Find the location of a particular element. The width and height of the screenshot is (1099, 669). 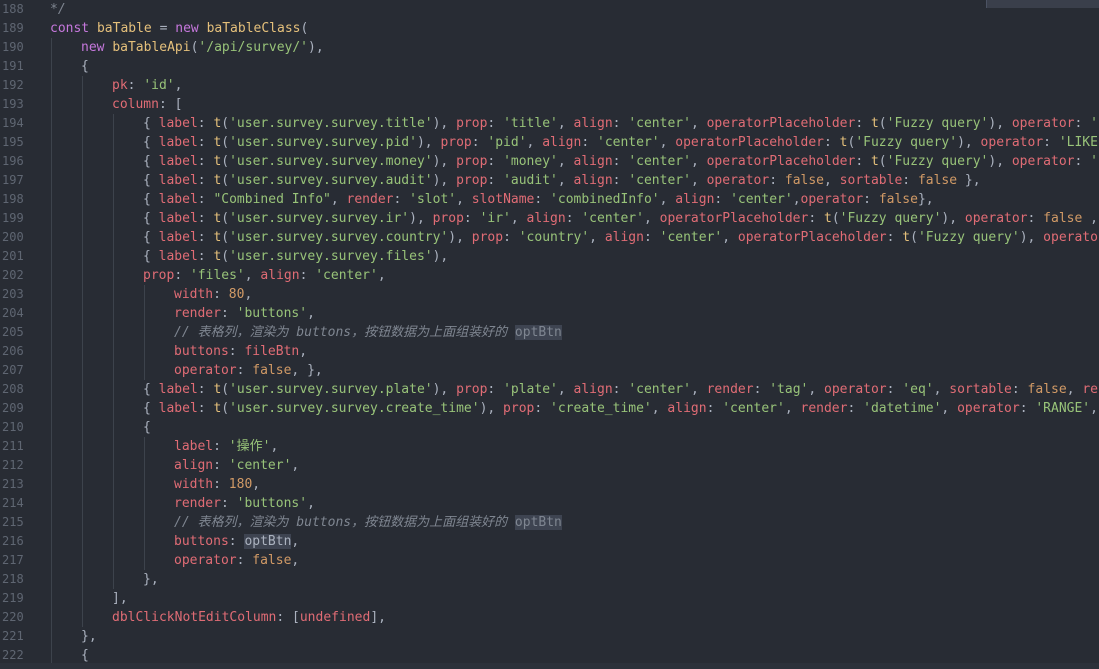

code-line: 188 */ is located at coordinates (549, 9).